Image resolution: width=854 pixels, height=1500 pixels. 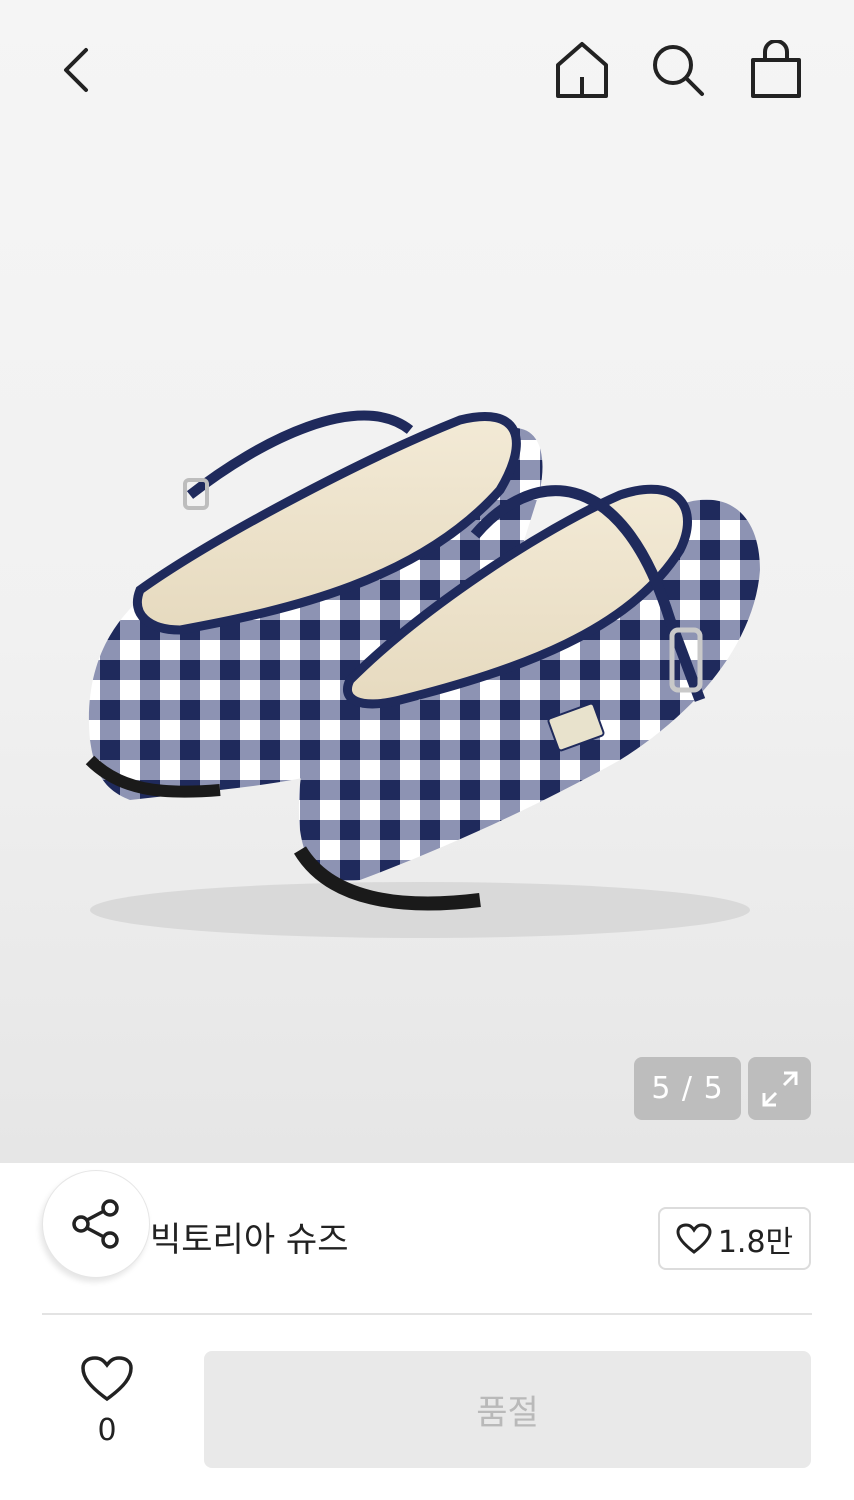 I want to click on bottom-like-button: 0, so click(x=107, y=1410).